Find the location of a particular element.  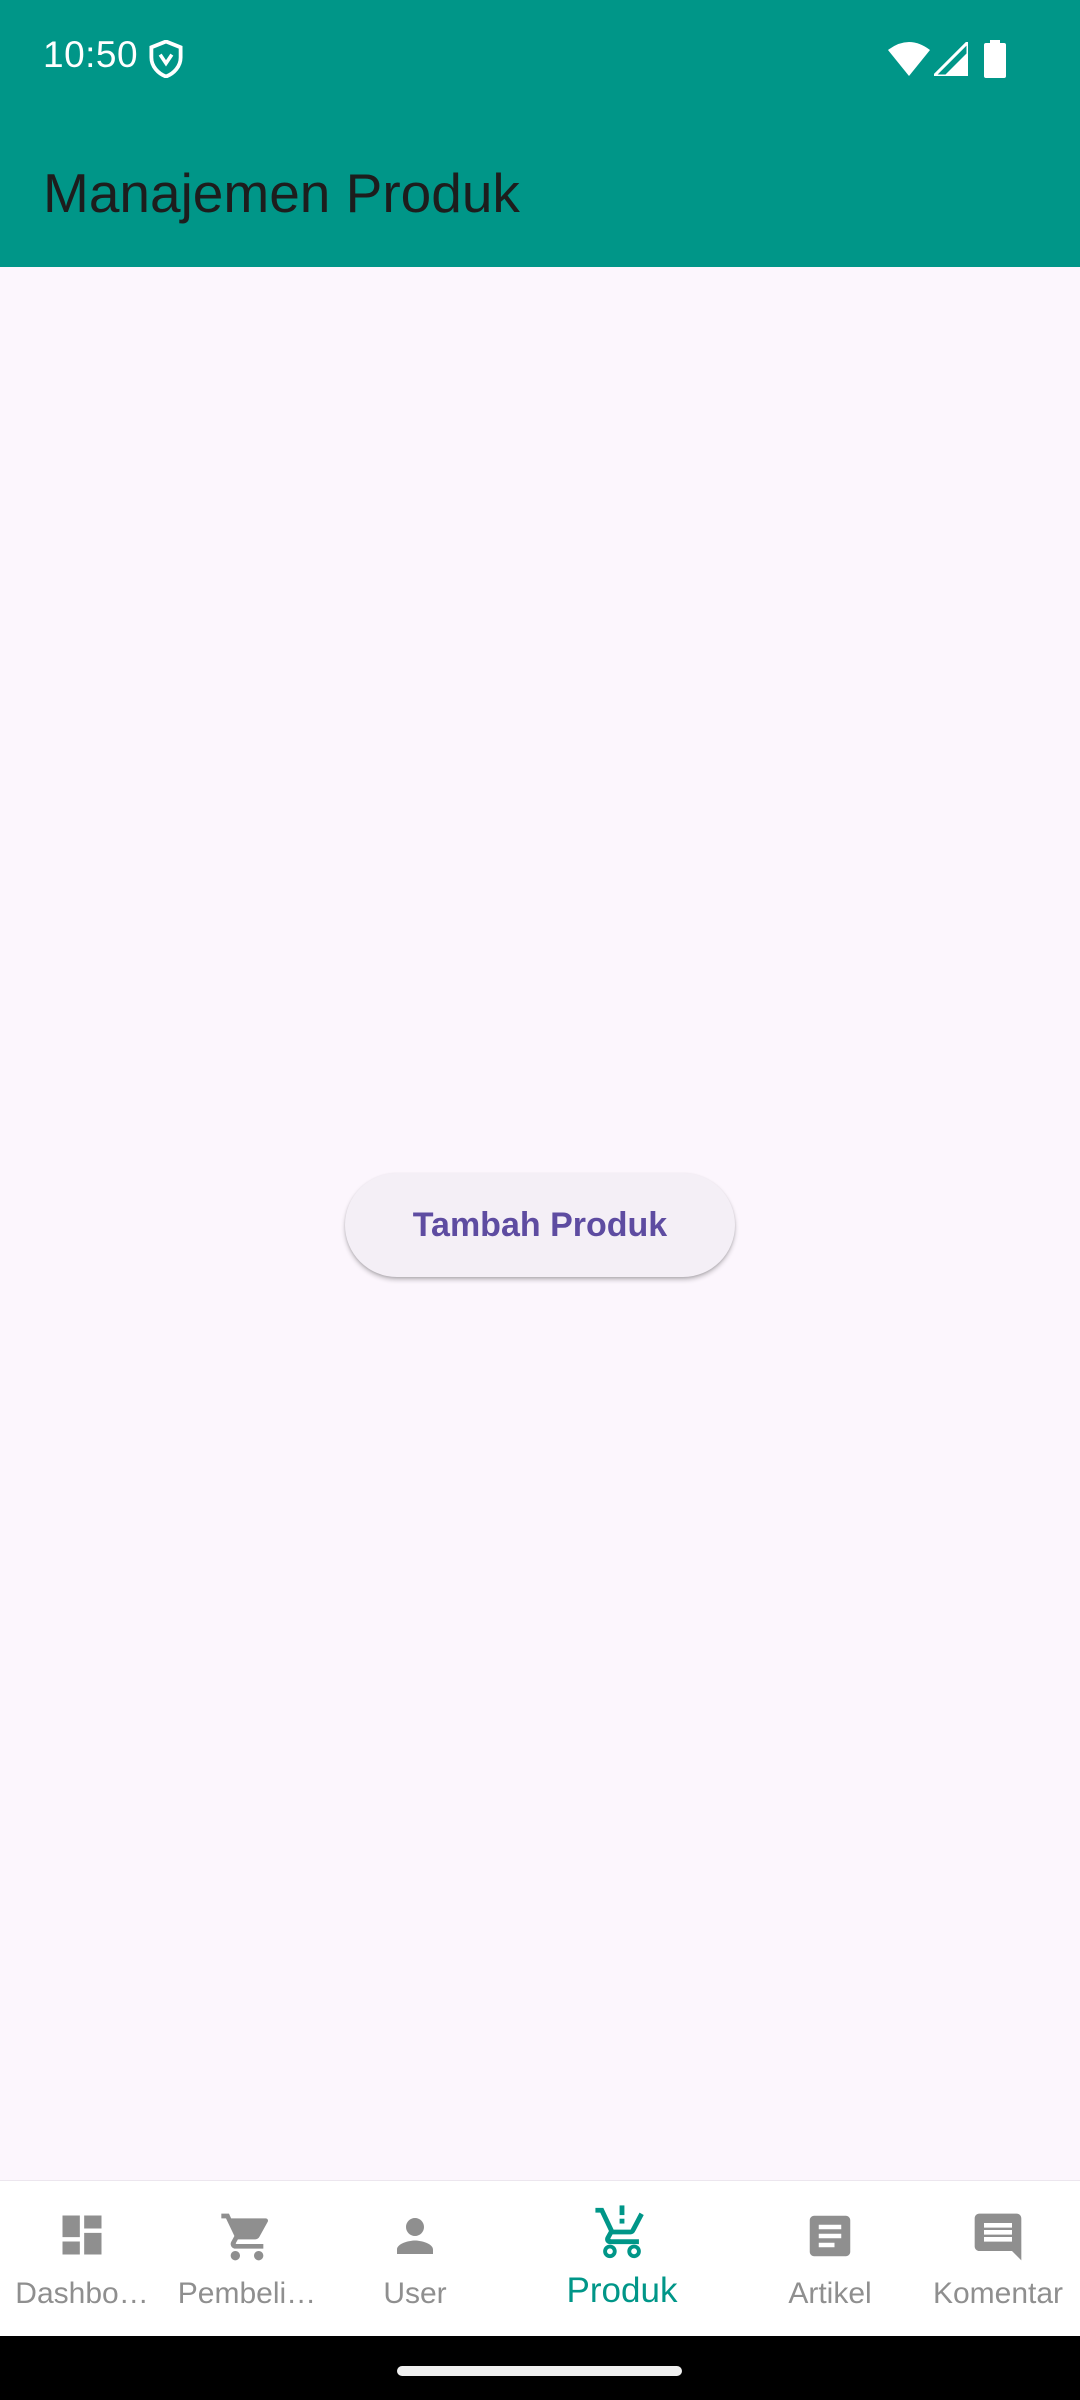

comment-icon is located at coordinates (998, 2237).